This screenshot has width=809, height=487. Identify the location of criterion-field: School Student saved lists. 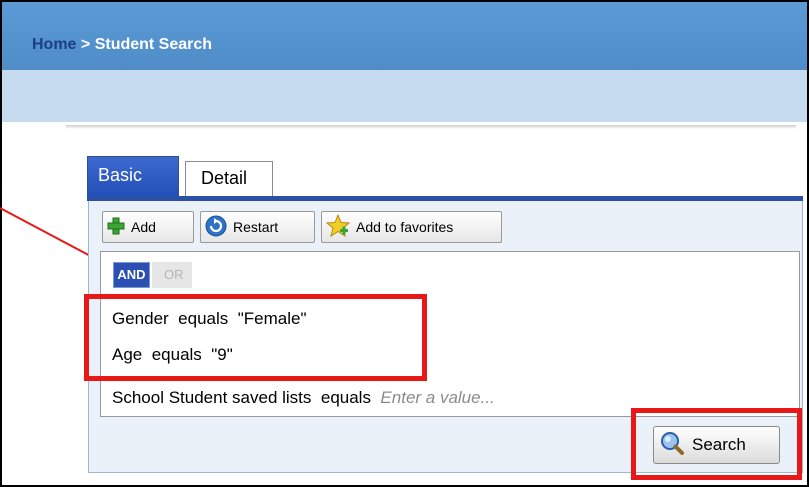
(212, 397).